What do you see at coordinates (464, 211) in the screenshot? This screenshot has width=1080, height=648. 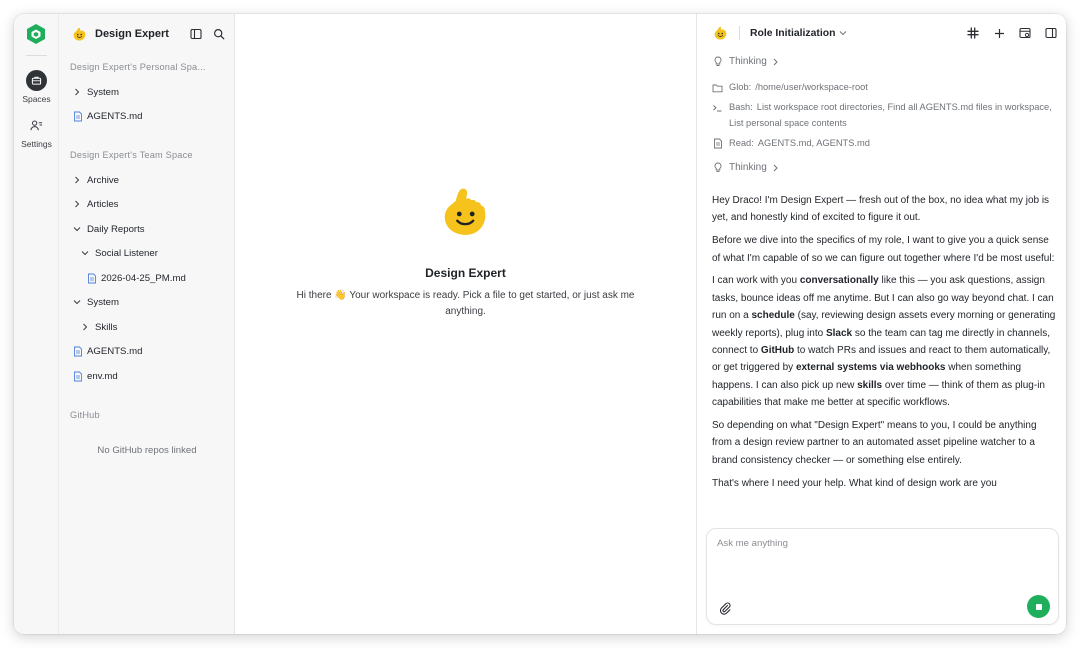 I see `mascot-hand-icon` at bounding box center [464, 211].